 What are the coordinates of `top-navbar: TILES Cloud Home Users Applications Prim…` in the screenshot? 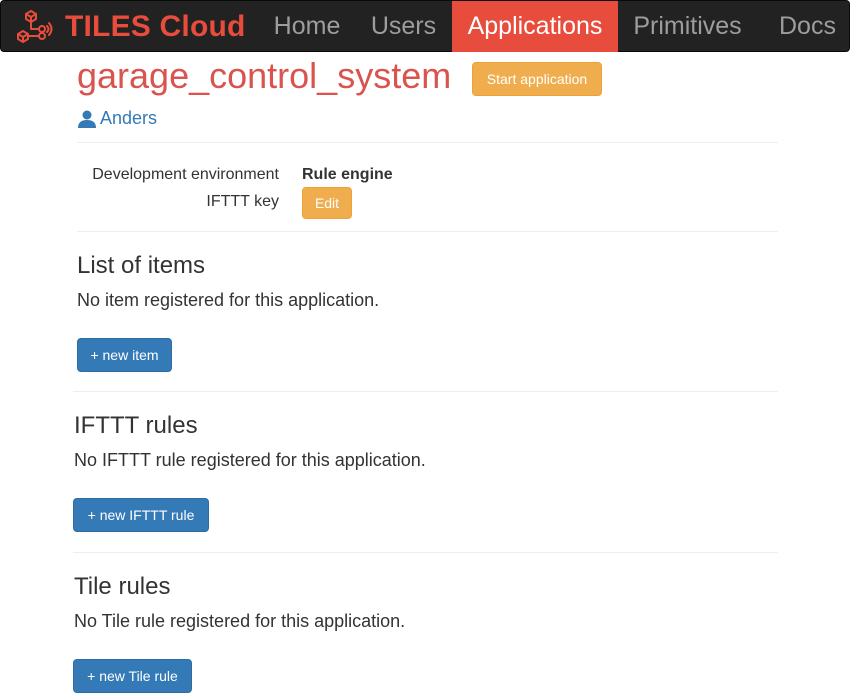 It's located at (425, 26).